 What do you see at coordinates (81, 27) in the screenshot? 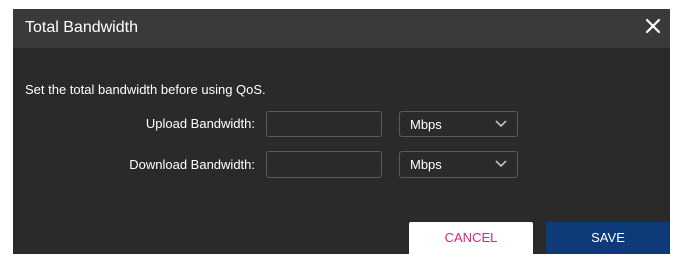
I see `dialog-title: Total Bandwidth` at bounding box center [81, 27].